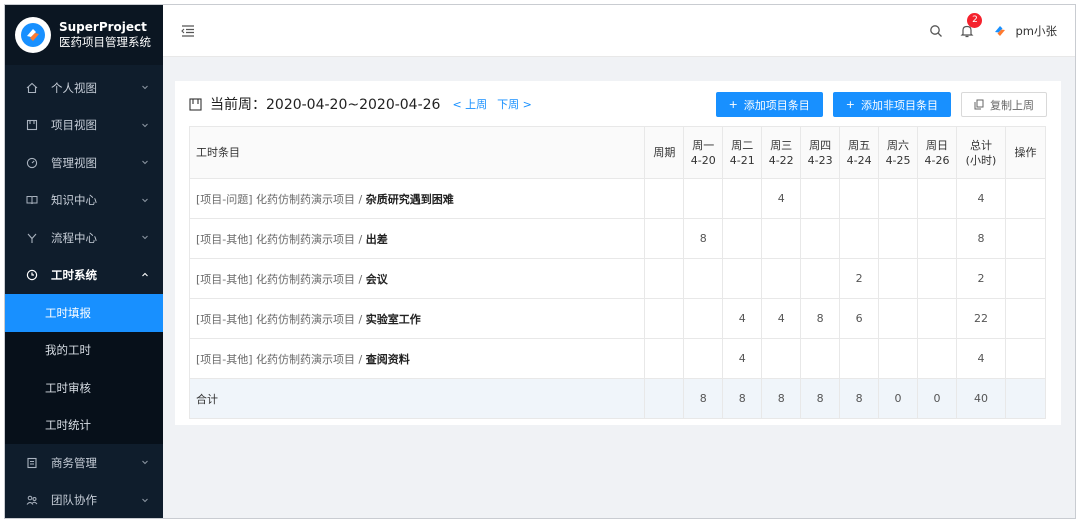 This screenshot has height=523, width=1080. What do you see at coordinates (105, 42) in the screenshot?
I see `brand-subtitle: 医药项目管理系统` at bounding box center [105, 42].